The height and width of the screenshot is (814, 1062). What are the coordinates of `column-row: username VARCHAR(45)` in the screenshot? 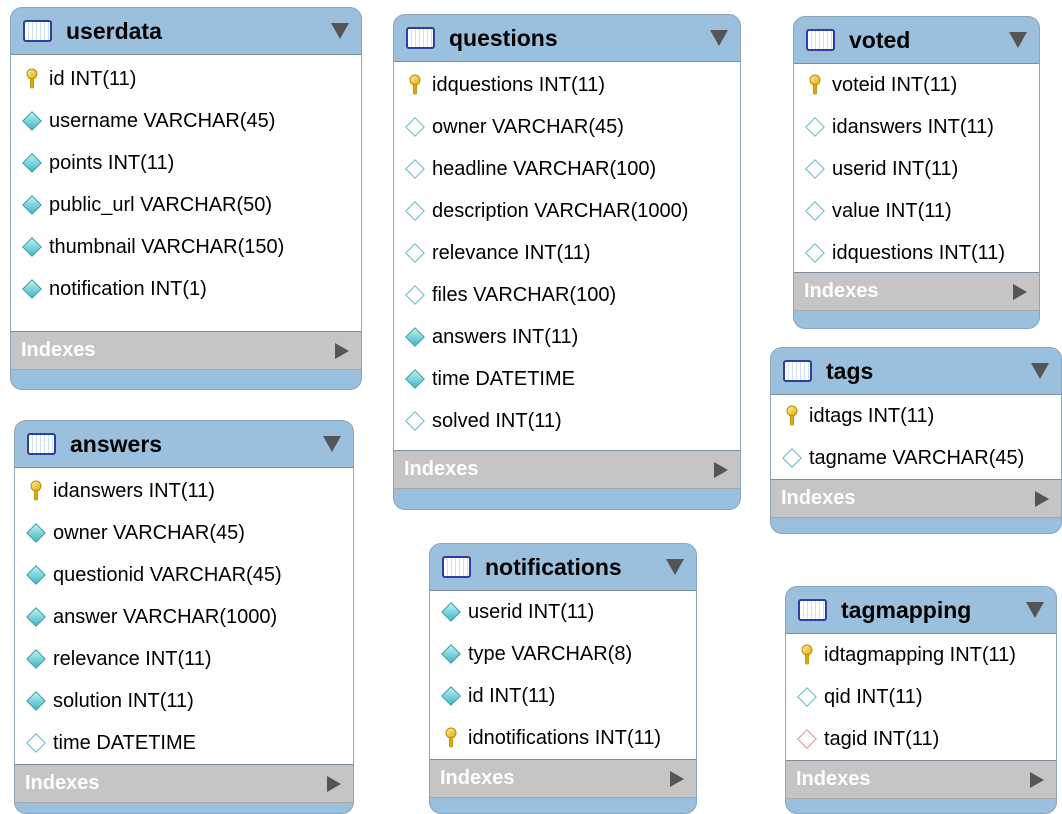 It's located at (186, 121).